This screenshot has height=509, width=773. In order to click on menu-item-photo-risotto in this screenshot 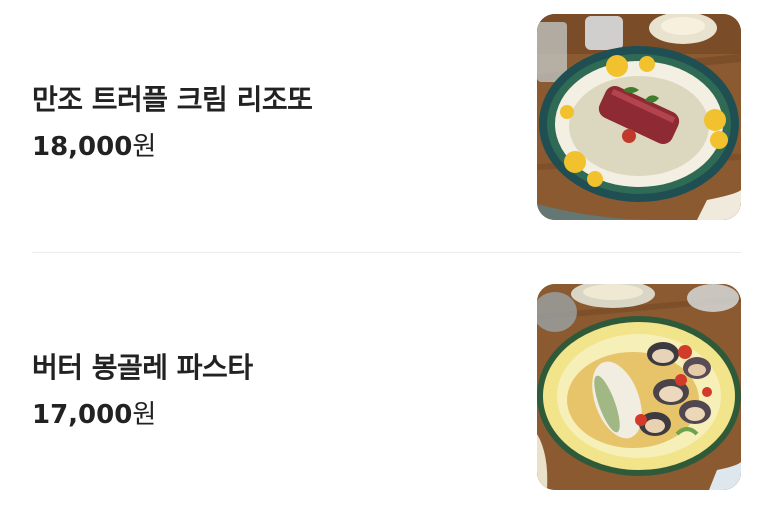, I will do `click(639, 117)`.